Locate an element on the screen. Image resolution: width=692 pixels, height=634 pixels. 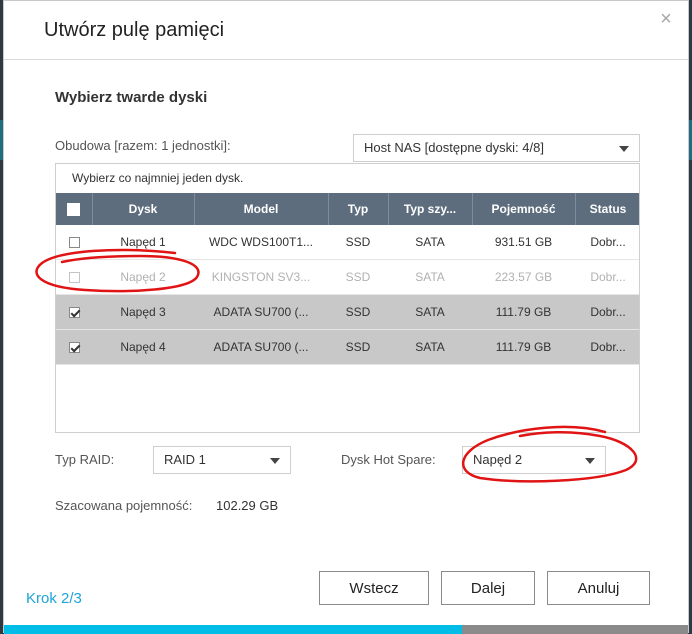
back-button: Wstecz is located at coordinates (374, 588).